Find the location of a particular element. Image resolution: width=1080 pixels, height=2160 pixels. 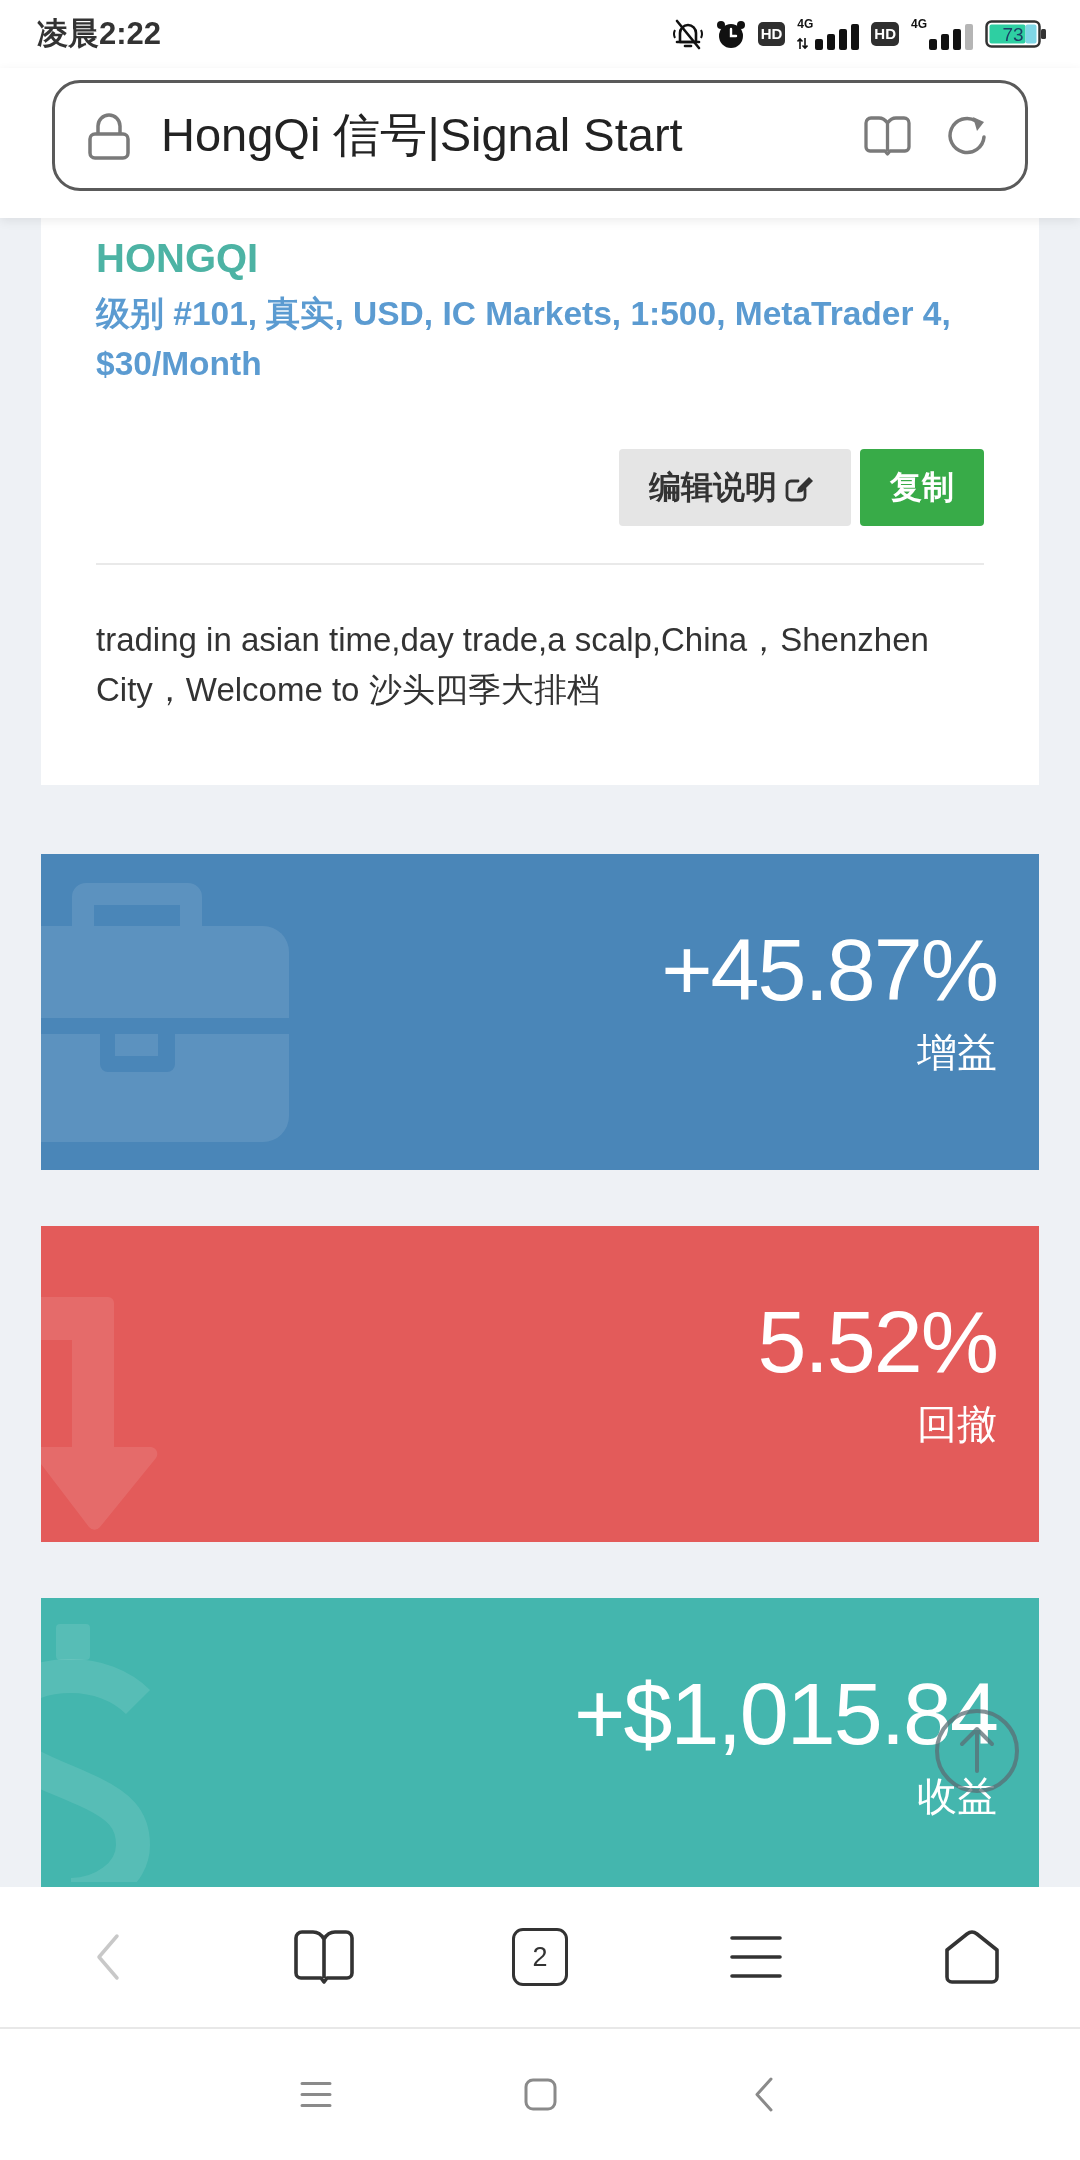

back-icon is located at coordinates (764, 2094).